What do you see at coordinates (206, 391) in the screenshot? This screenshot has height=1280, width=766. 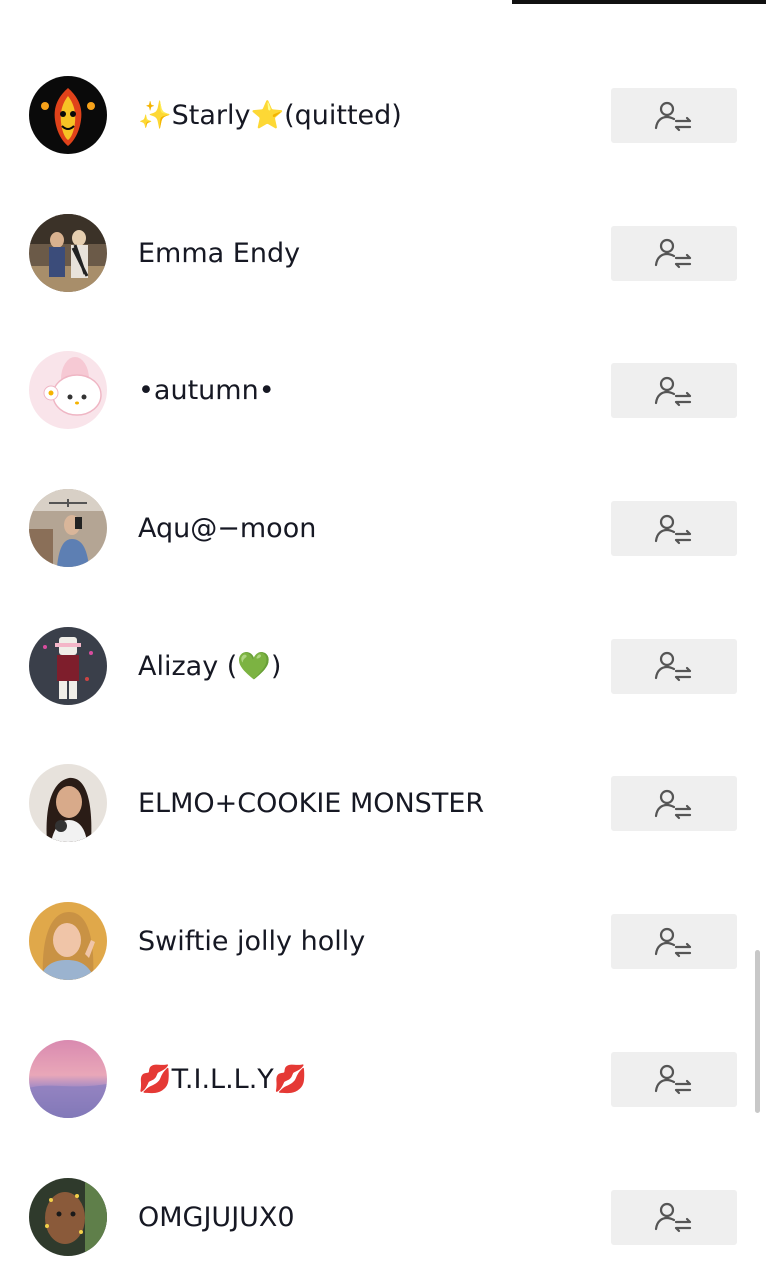 I see `username: •autumn•` at bounding box center [206, 391].